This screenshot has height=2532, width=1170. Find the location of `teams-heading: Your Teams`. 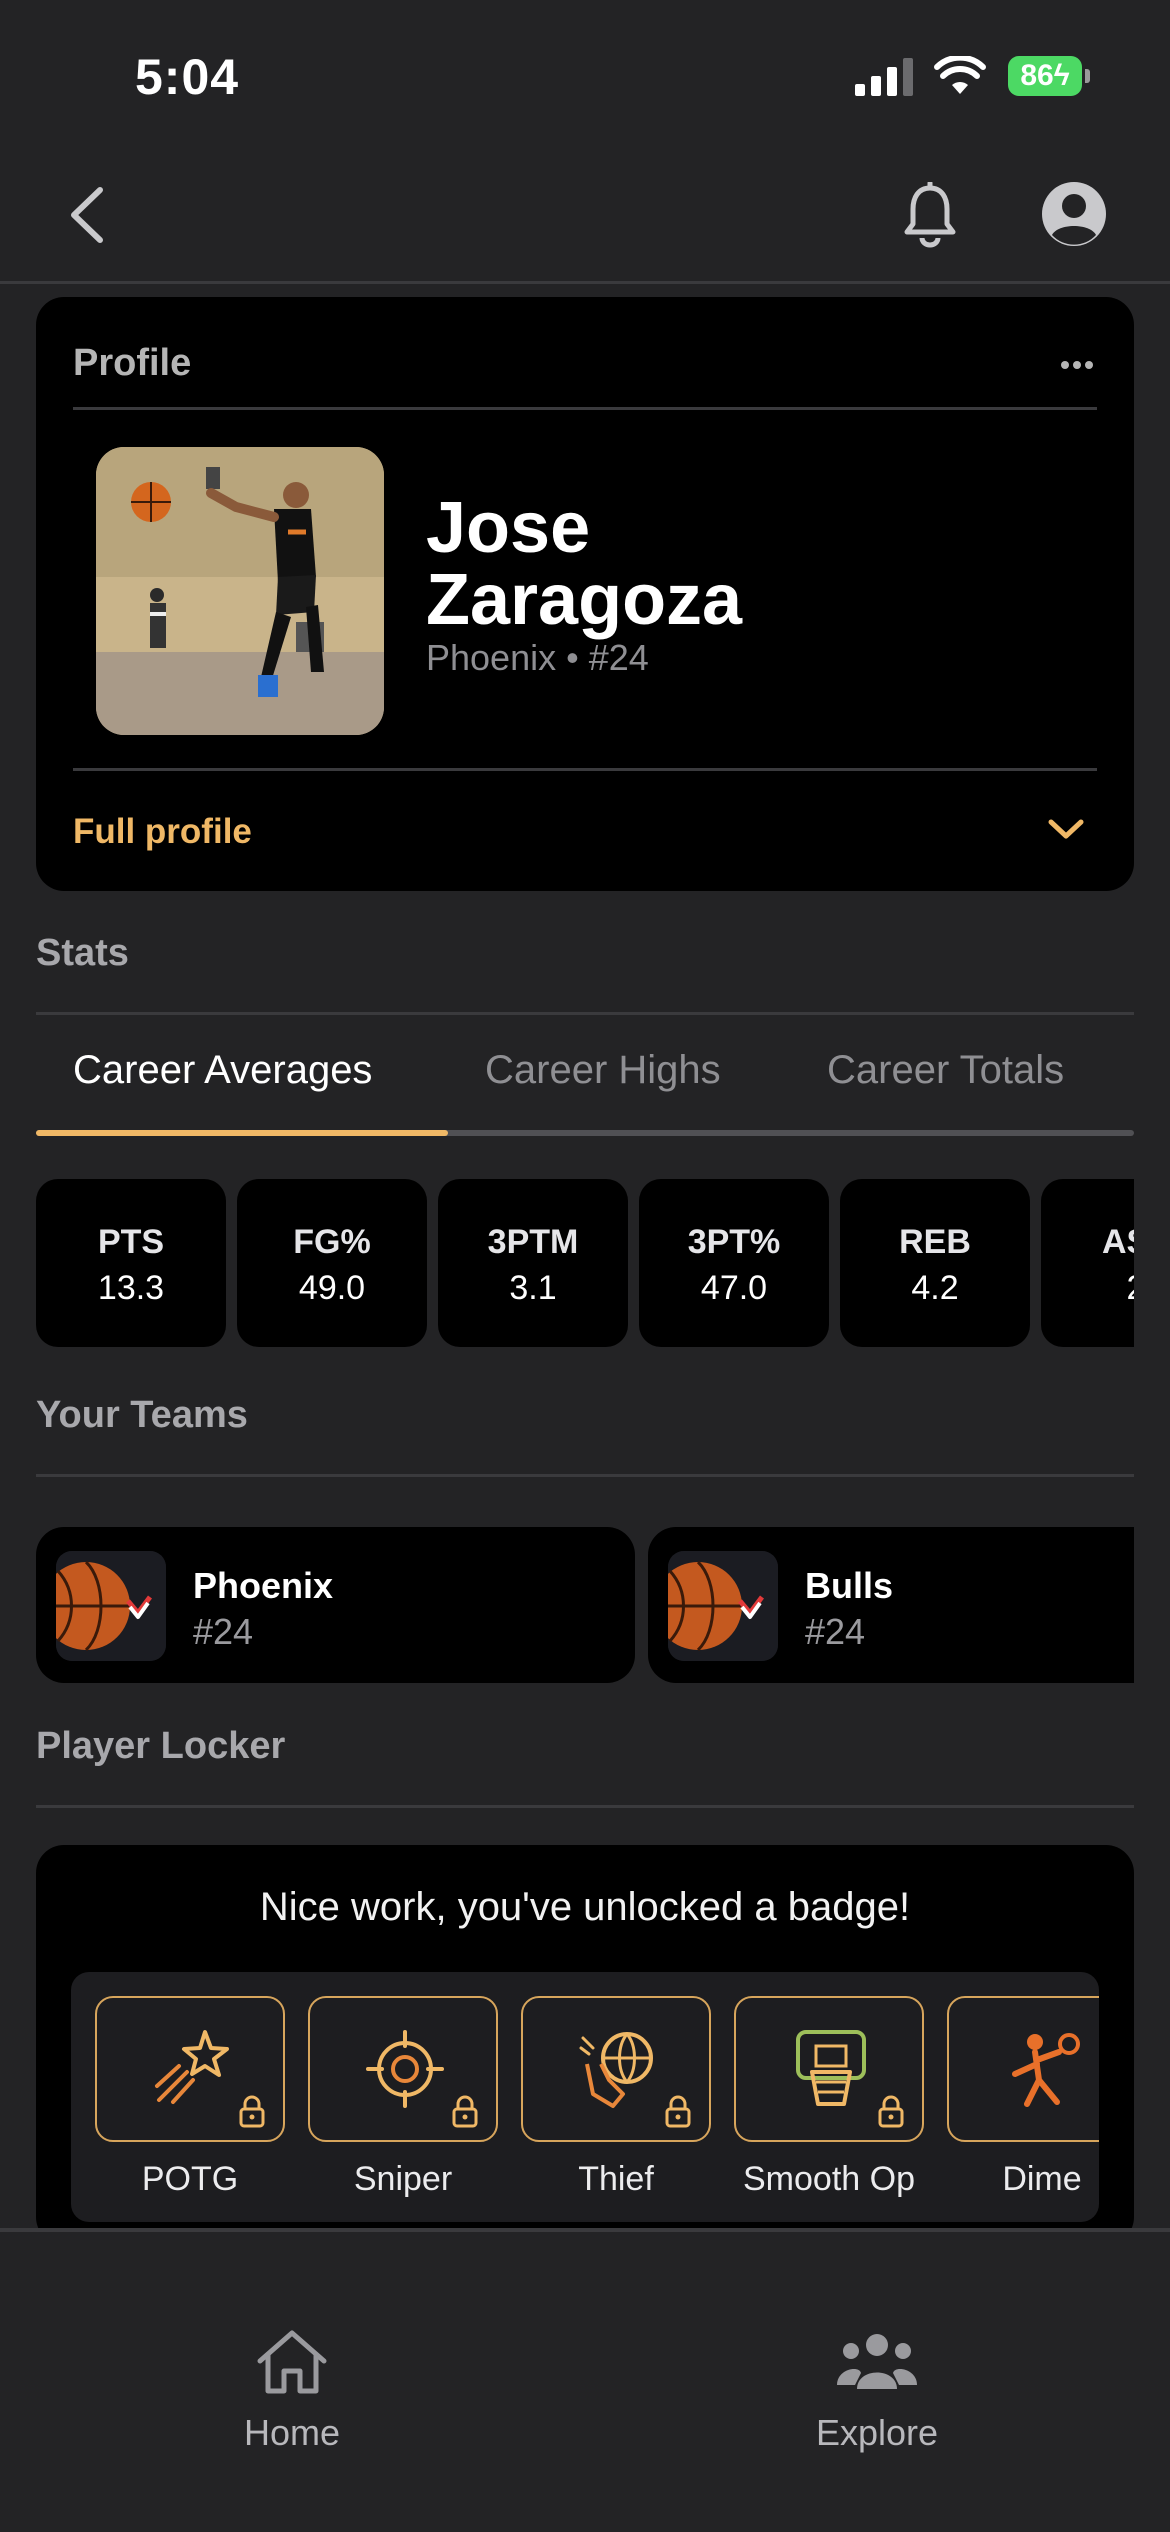

teams-heading: Your Teams is located at coordinates (142, 1415).